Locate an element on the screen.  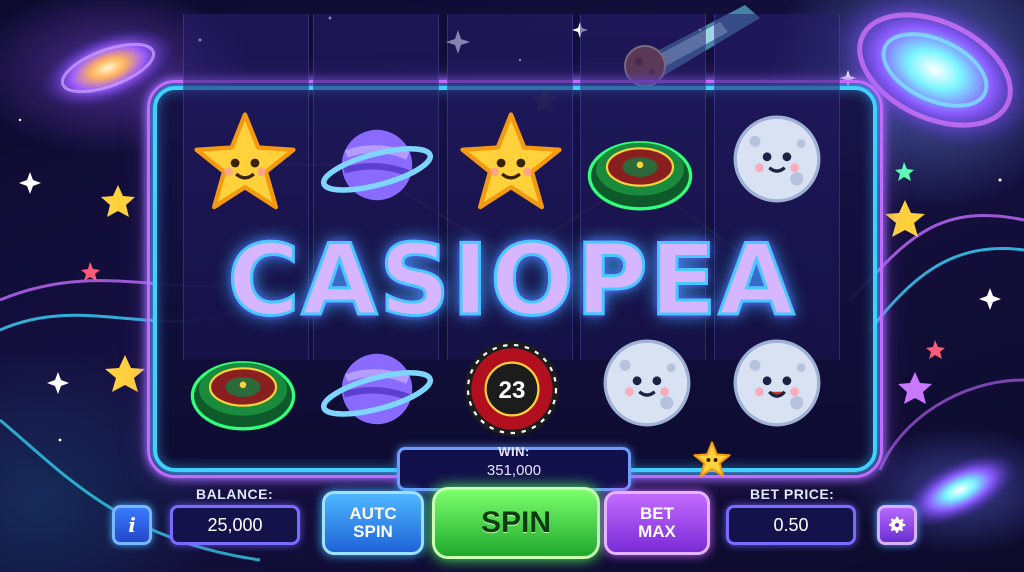
roulette-number: 23 is located at coordinates (512, 390).